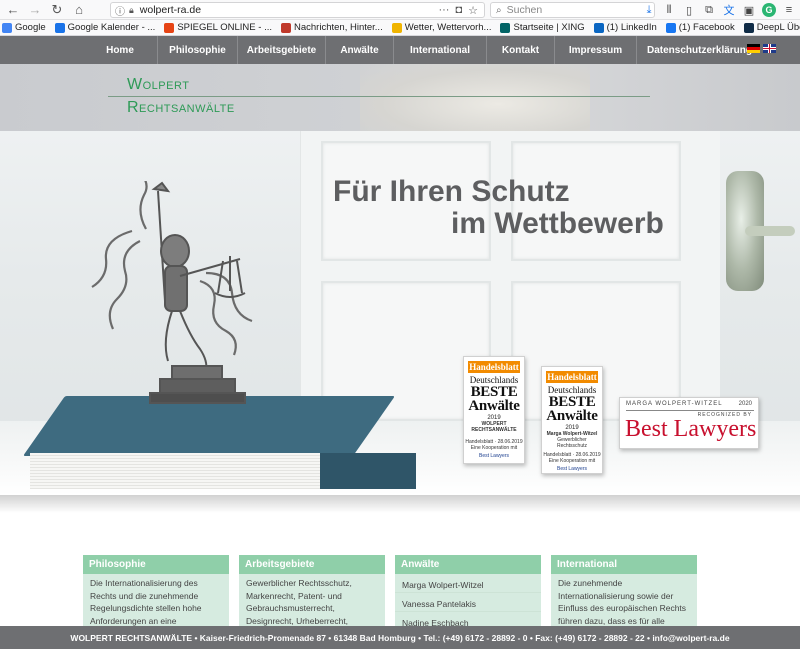 This screenshot has height=649, width=800. What do you see at coordinates (379, 96) in the screenshot?
I see `logo-divider` at bounding box center [379, 96].